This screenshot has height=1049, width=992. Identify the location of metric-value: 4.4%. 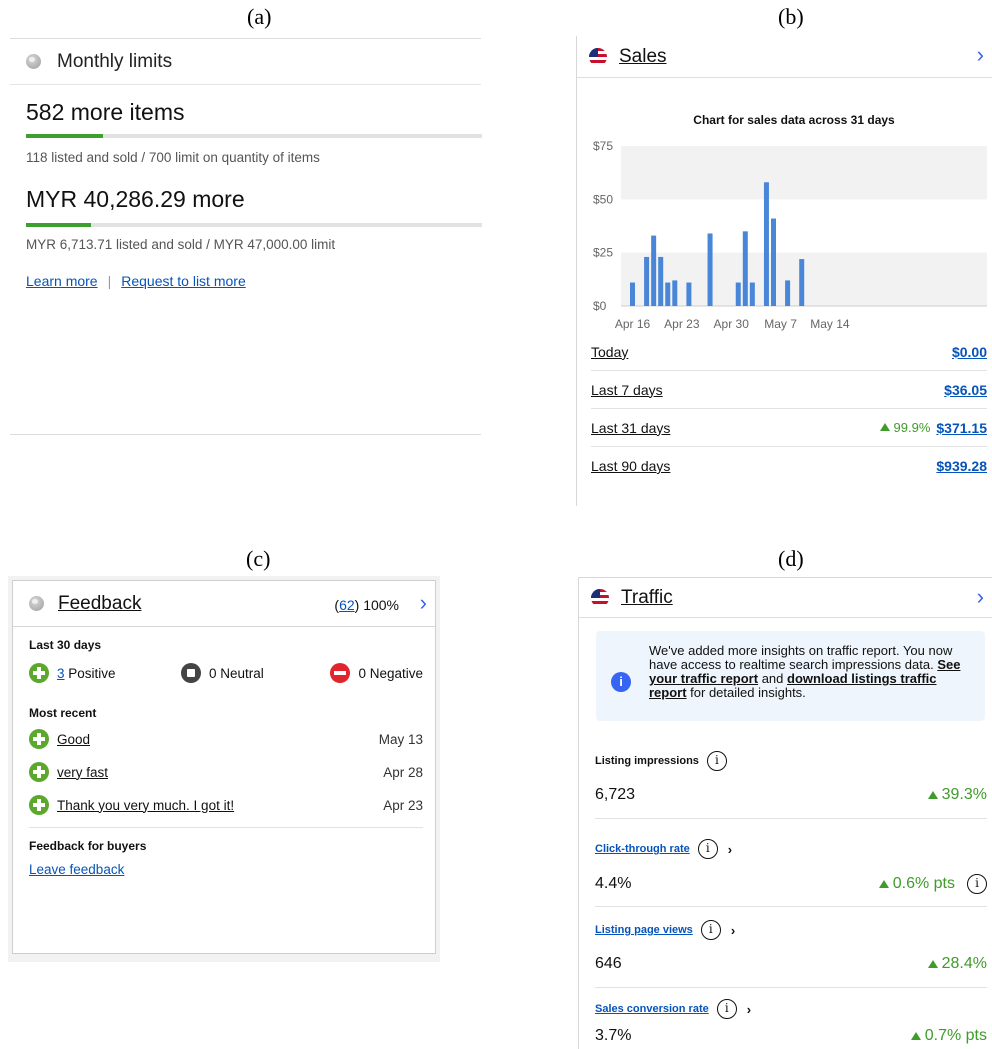
(613, 883).